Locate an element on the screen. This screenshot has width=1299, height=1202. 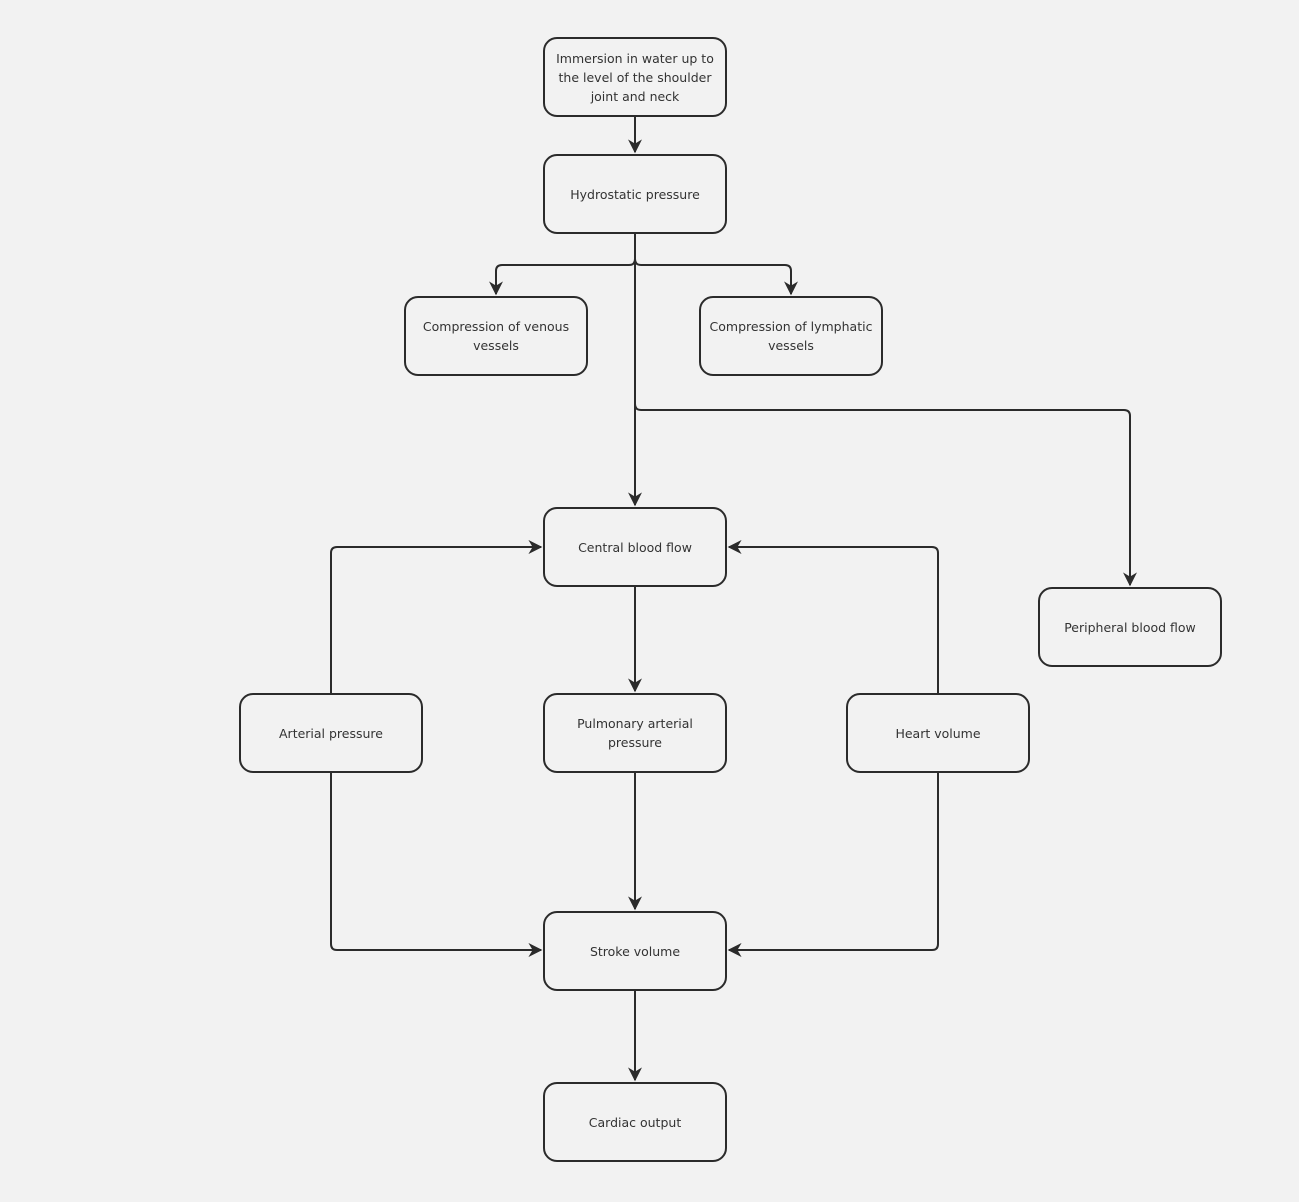
node-label: Peripheral blood flow is located at coordinates (1130, 627).